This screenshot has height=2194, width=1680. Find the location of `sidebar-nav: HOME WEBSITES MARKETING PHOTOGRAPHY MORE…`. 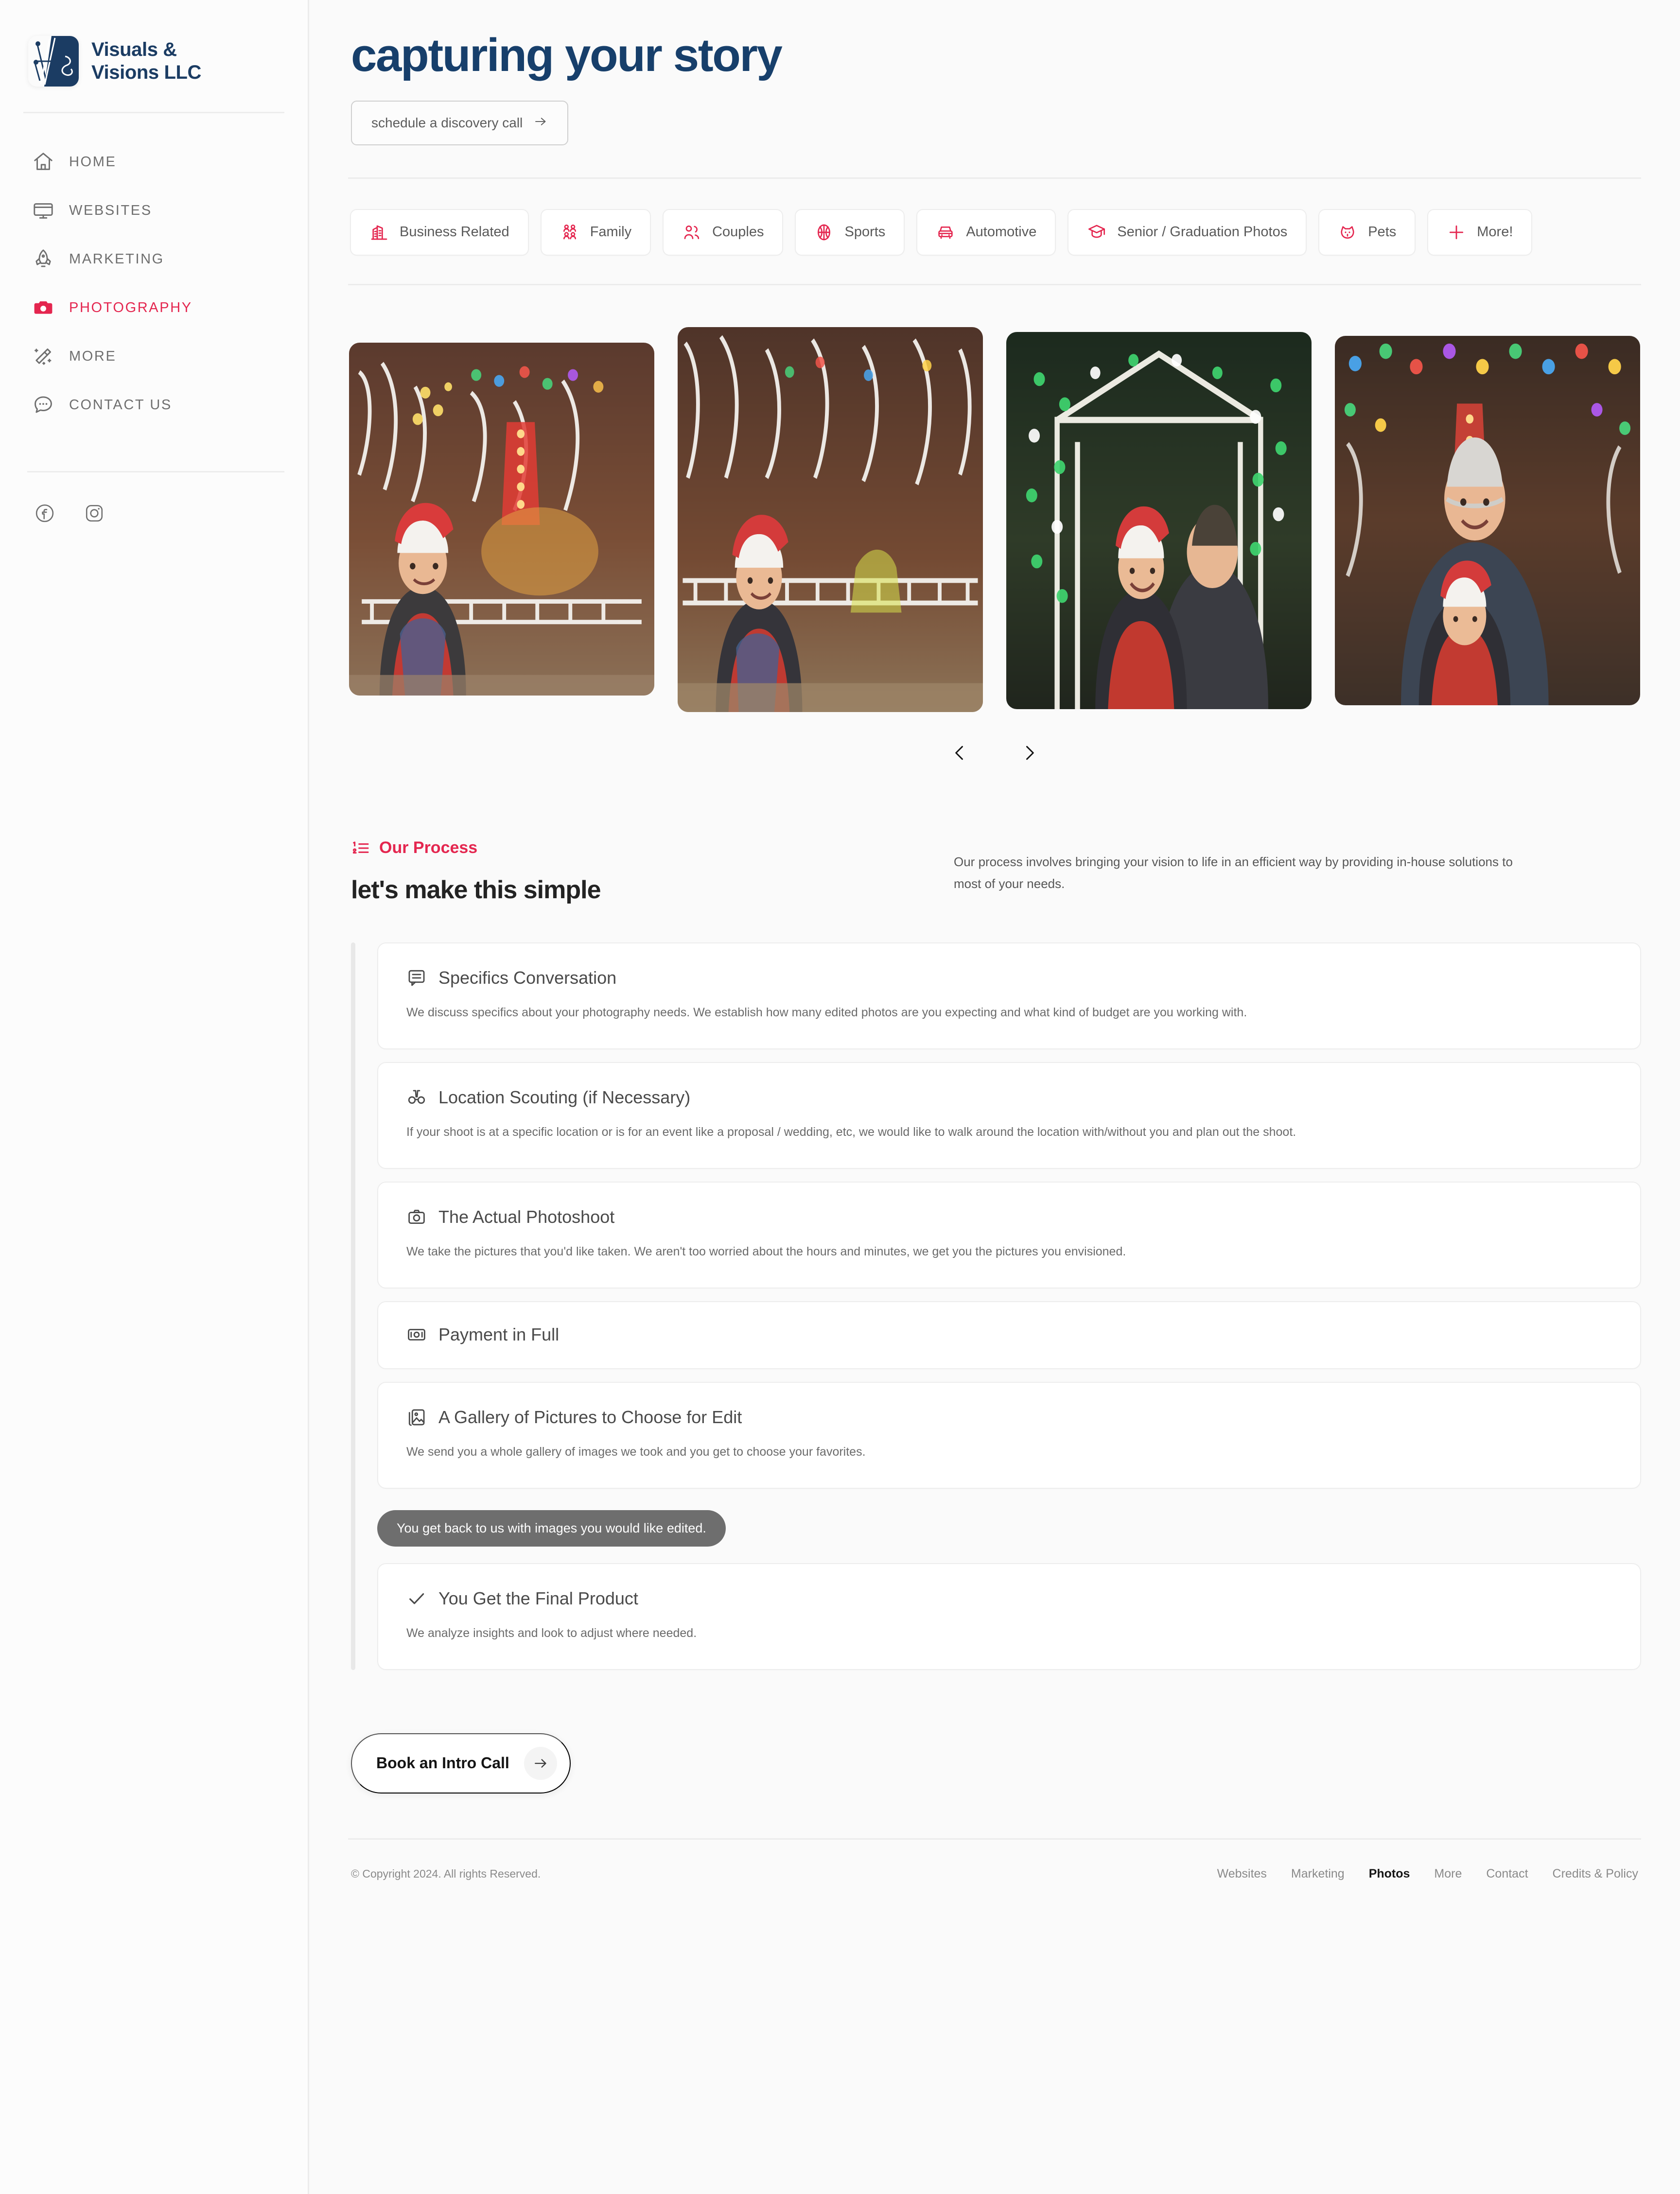

sidebar-nav: HOME WEBSITES MARKETING PHOTOGRAPHY MORE… is located at coordinates (153, 271).